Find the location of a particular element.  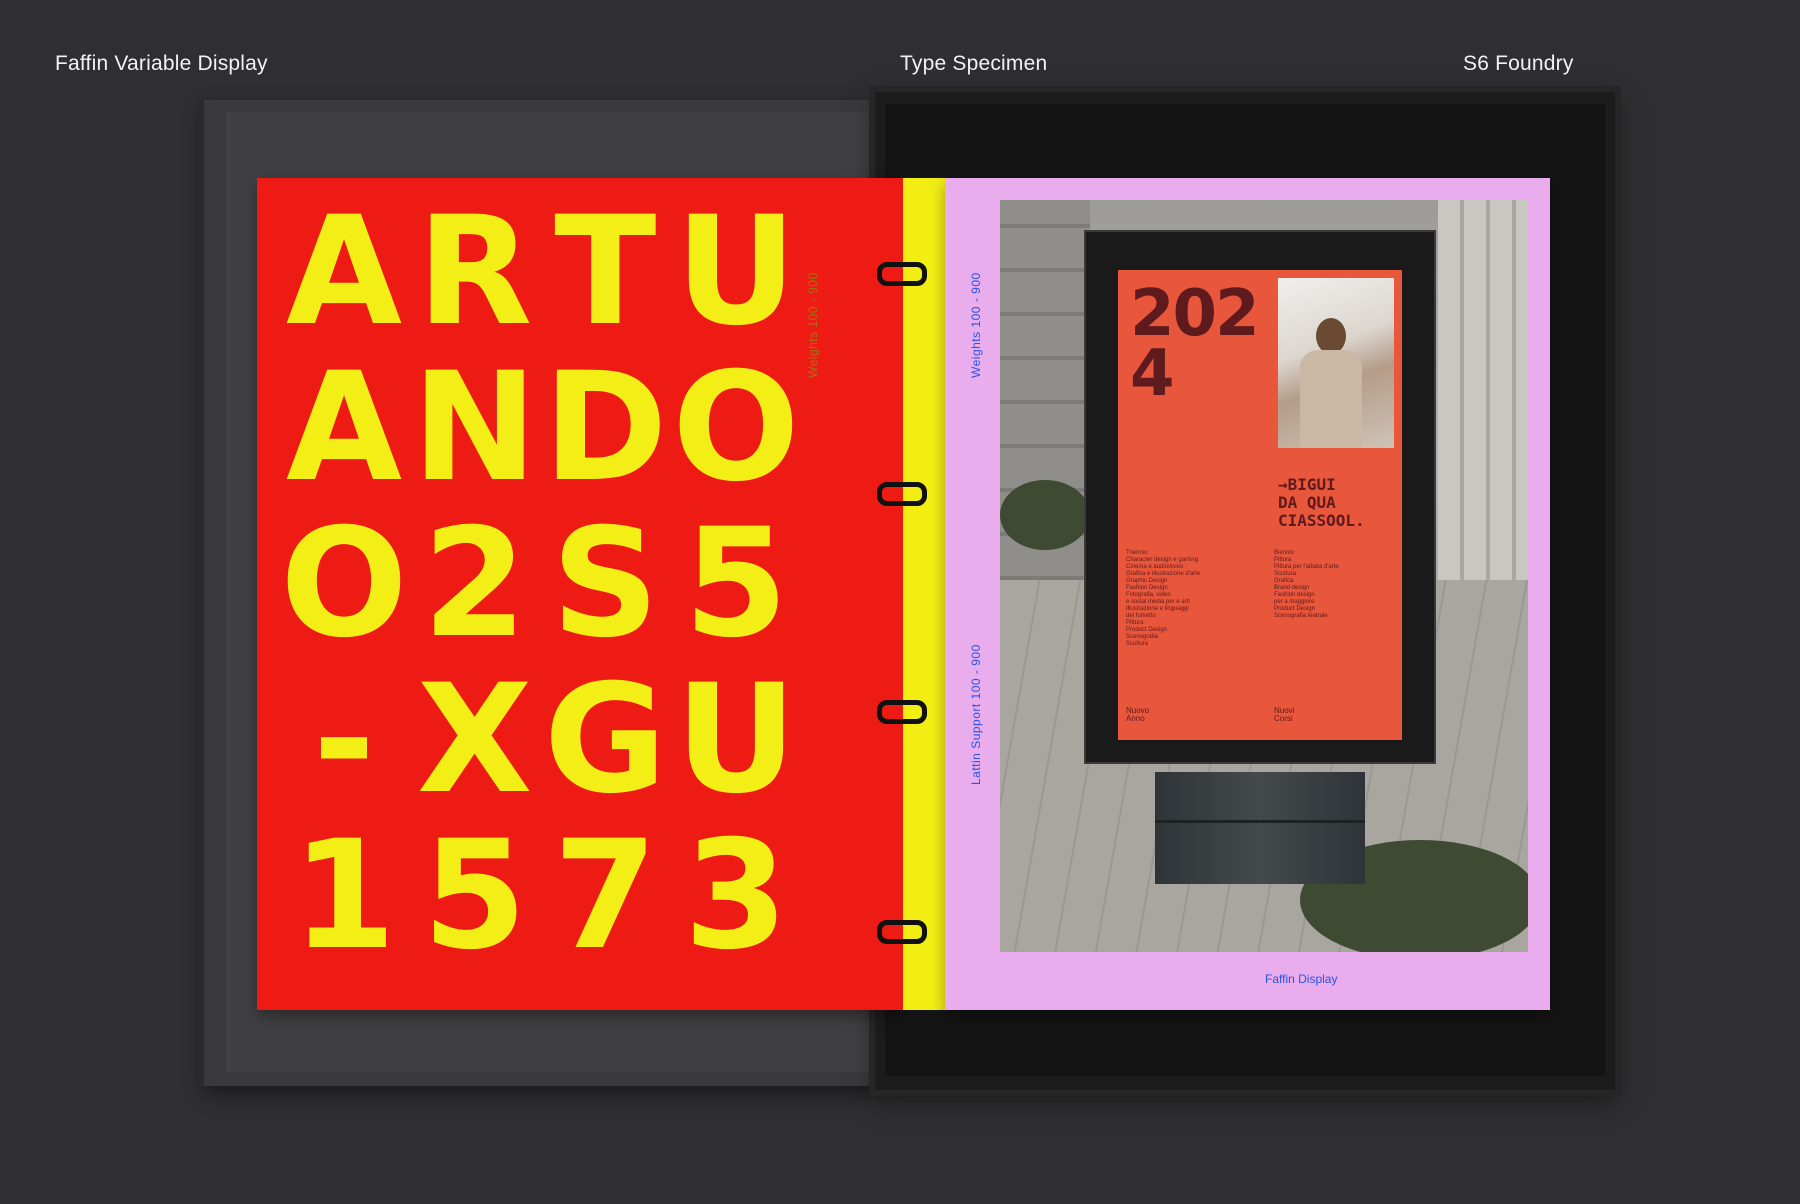

right-page-footer: Faffin Display is located at coordinates (1301, 979).